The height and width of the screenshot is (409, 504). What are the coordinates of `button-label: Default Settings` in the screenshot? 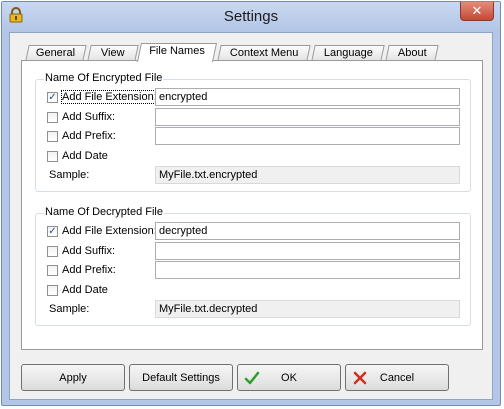 It's located at (181, 377).